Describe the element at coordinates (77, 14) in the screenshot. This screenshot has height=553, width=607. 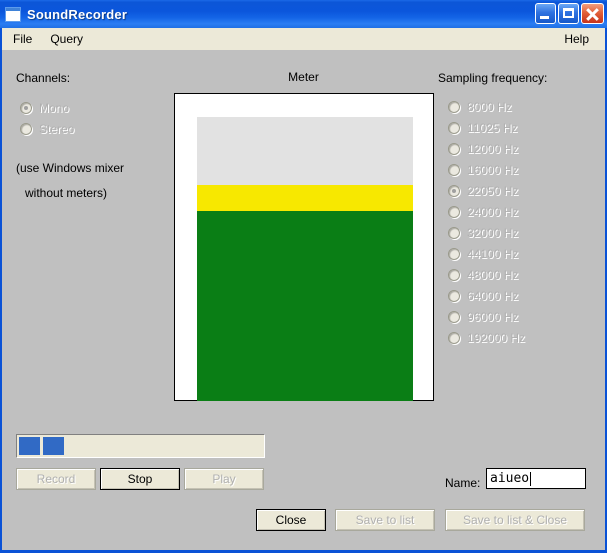
I see `window-title: SoundRecorder` at that location.